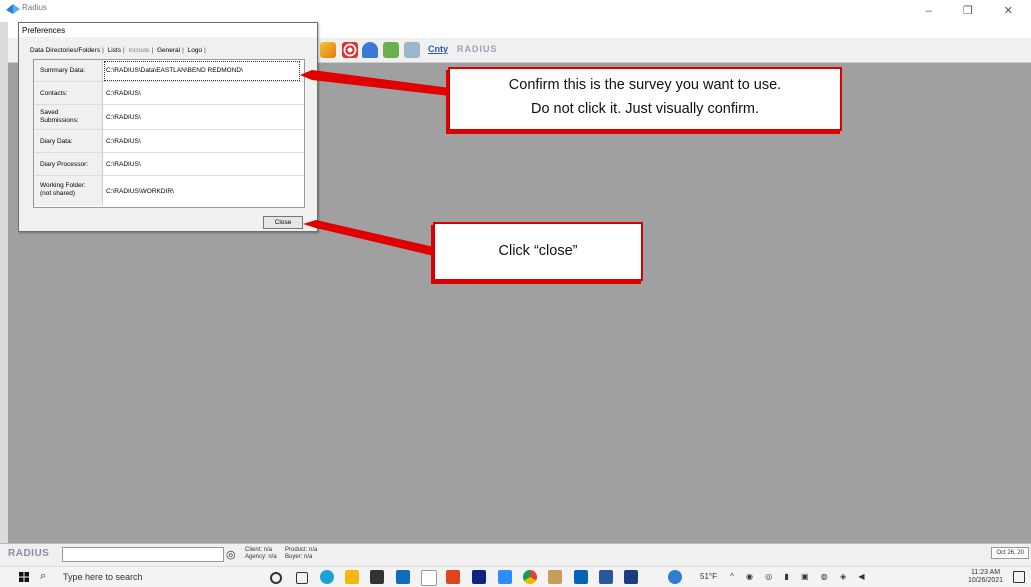 The height and width of the screenshot is (587, 1031). I want to click on client-info: Client: n/a, so click(259, 550).